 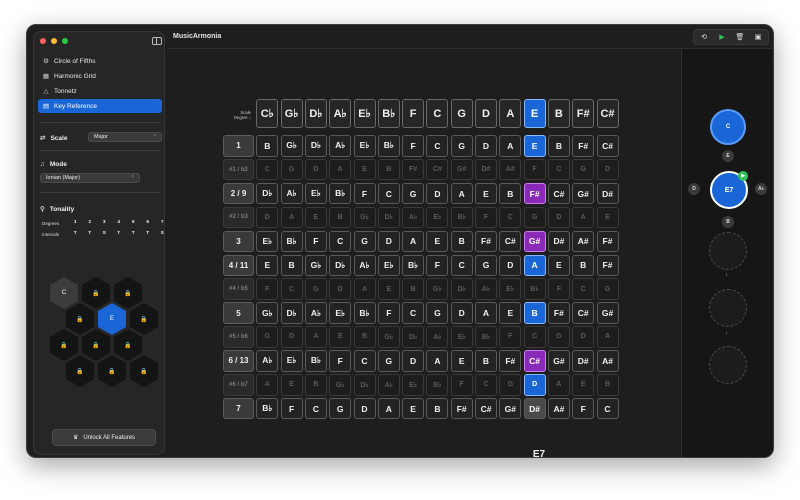 I want to click on neighbor-chord-ab: A♭, so click(x=761, y=189).